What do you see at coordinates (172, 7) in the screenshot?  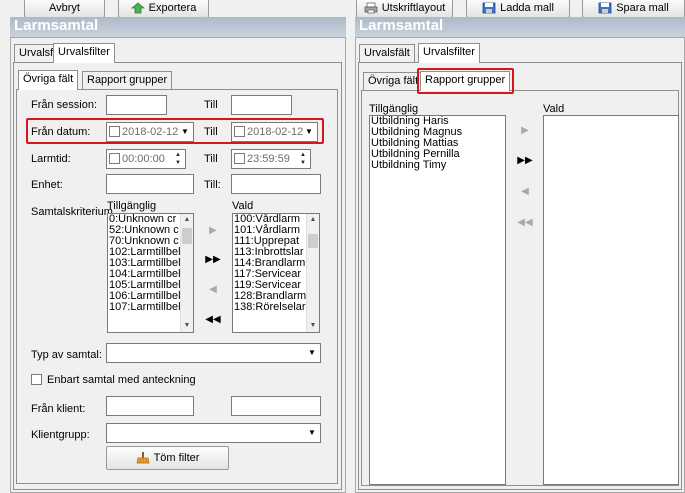 I see `export-button-label: Exportera` at bounding box center [172, 7].